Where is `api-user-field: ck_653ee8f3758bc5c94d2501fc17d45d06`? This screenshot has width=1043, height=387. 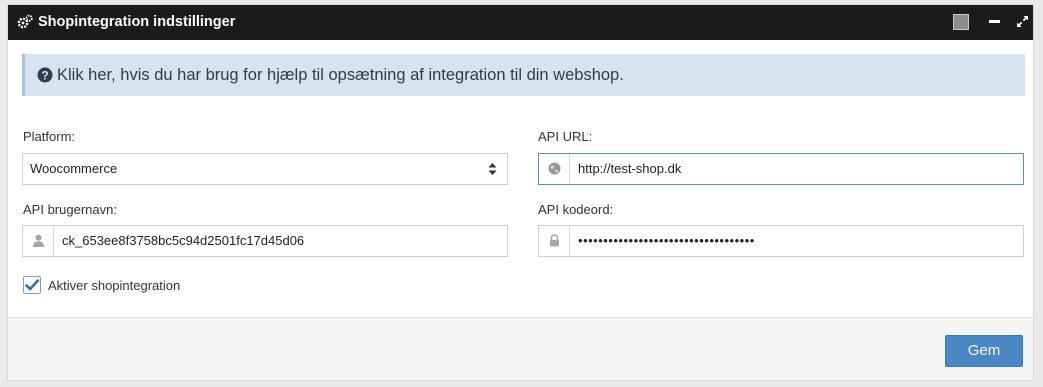 api-user-field: ck_653ee8f3758bc5c94d2501fc17d45d06 is located at coordinates (265, 241).